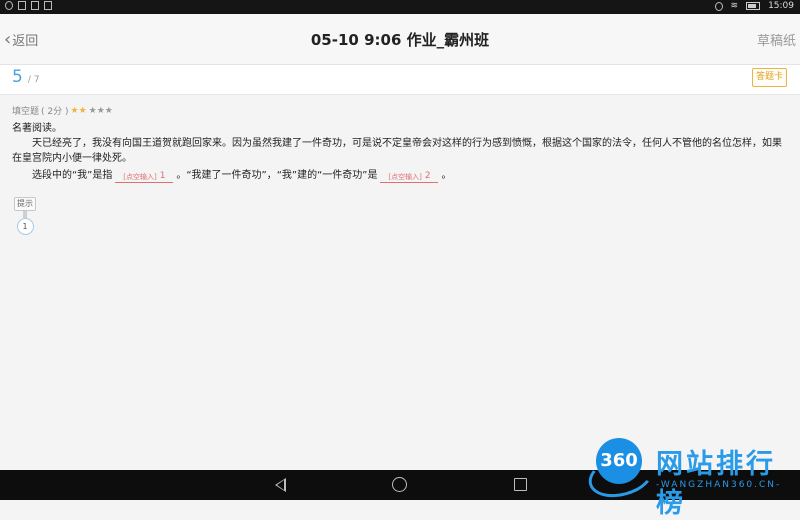 The image size is (800, 520). What do you see at coordinates (26, 77) in the screenshot?
I see `question-counter: 5 / 7` at bounding box center [26, 77].